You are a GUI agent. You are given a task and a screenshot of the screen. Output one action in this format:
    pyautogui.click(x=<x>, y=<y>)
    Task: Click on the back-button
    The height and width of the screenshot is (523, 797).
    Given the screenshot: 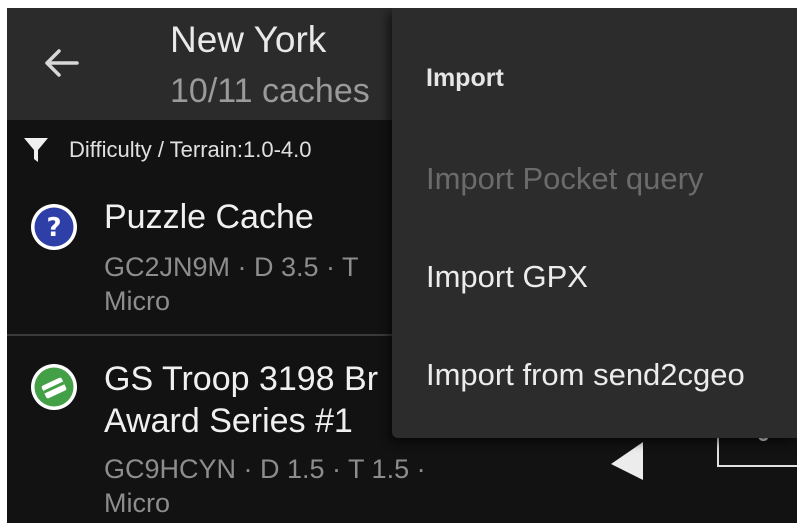 What is the action you would take?
    pyautogui.click(x=61, y=63)
    